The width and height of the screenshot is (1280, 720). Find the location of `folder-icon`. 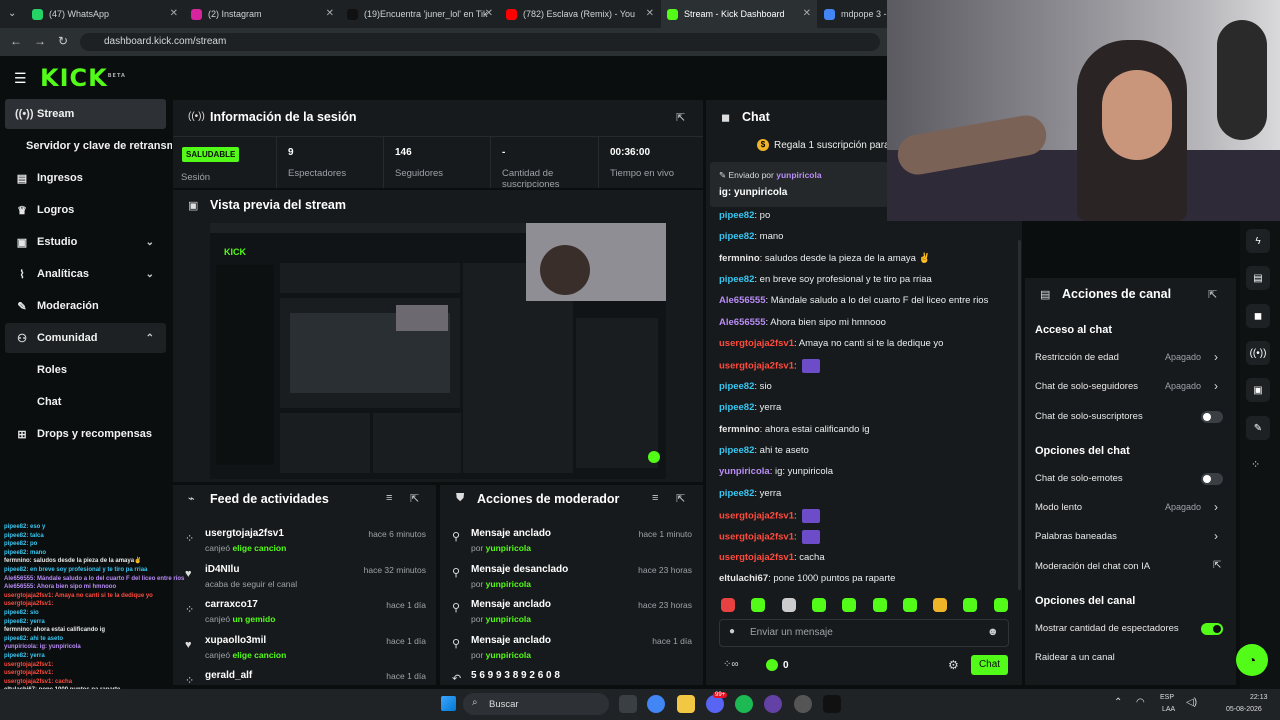

folder-icon is located at coordinates (686, 704).